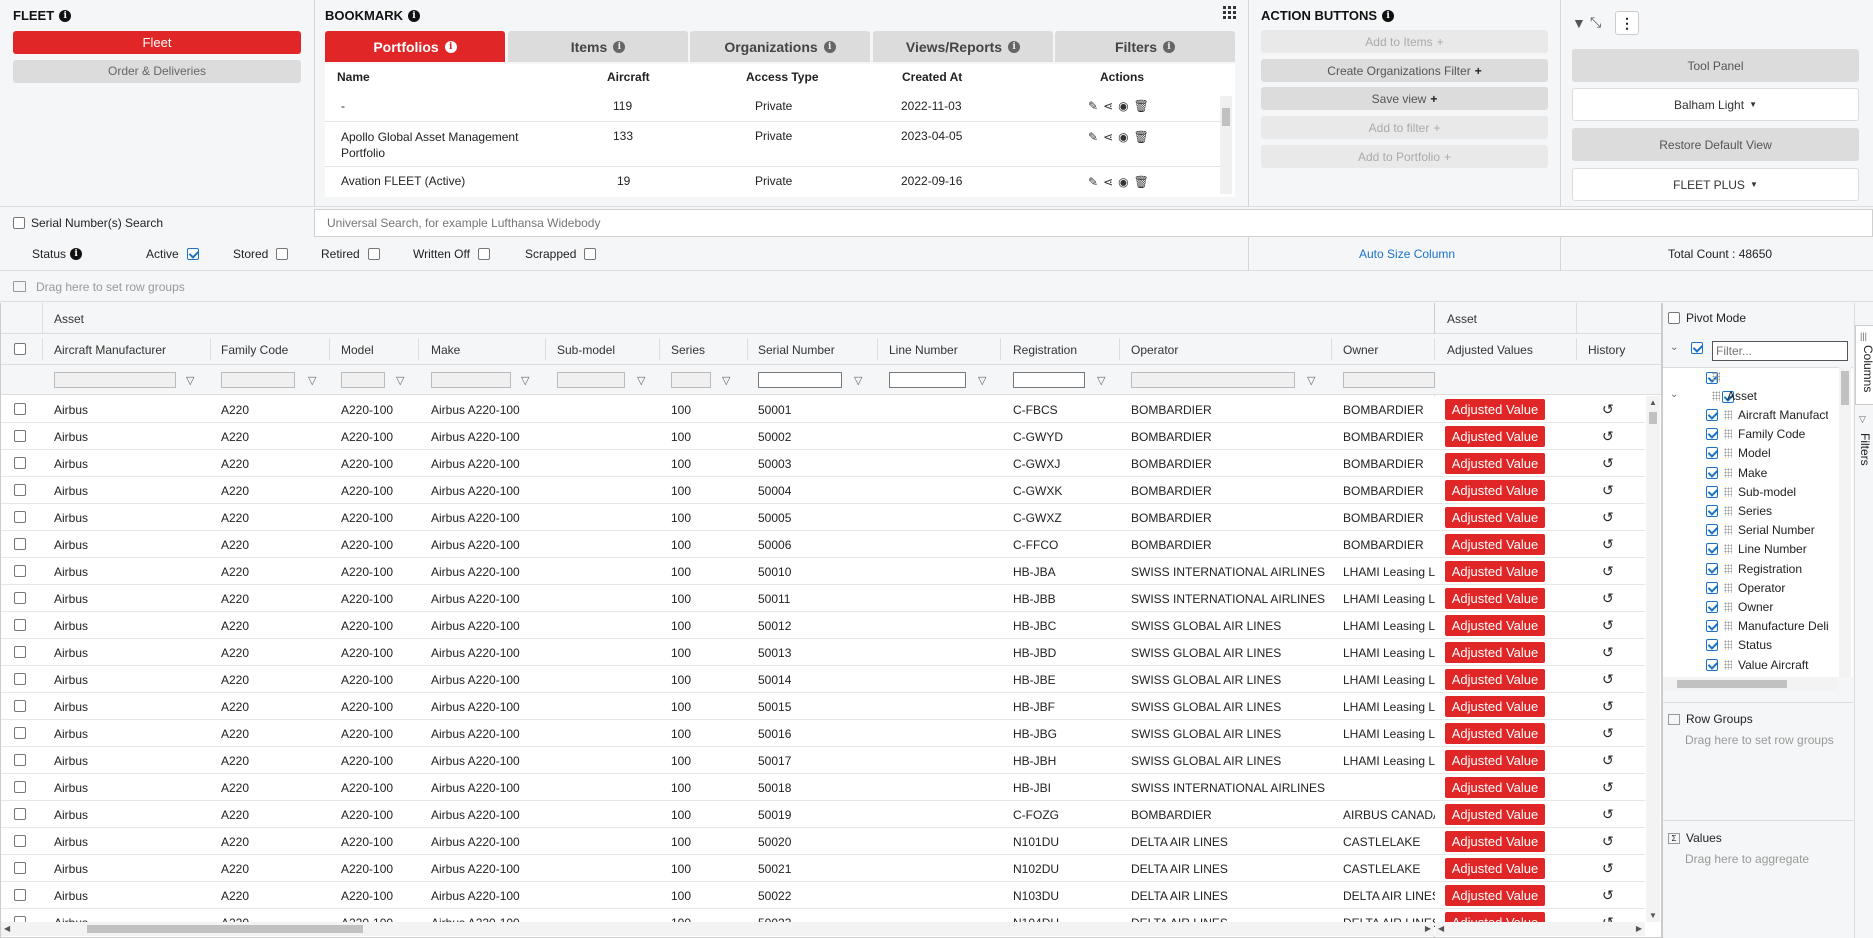 The width and height of the screenshot is (1873, 938). Describe the element at coordinates (357, 350) in the screenshot. I see `col-model-header: Model` at that location.